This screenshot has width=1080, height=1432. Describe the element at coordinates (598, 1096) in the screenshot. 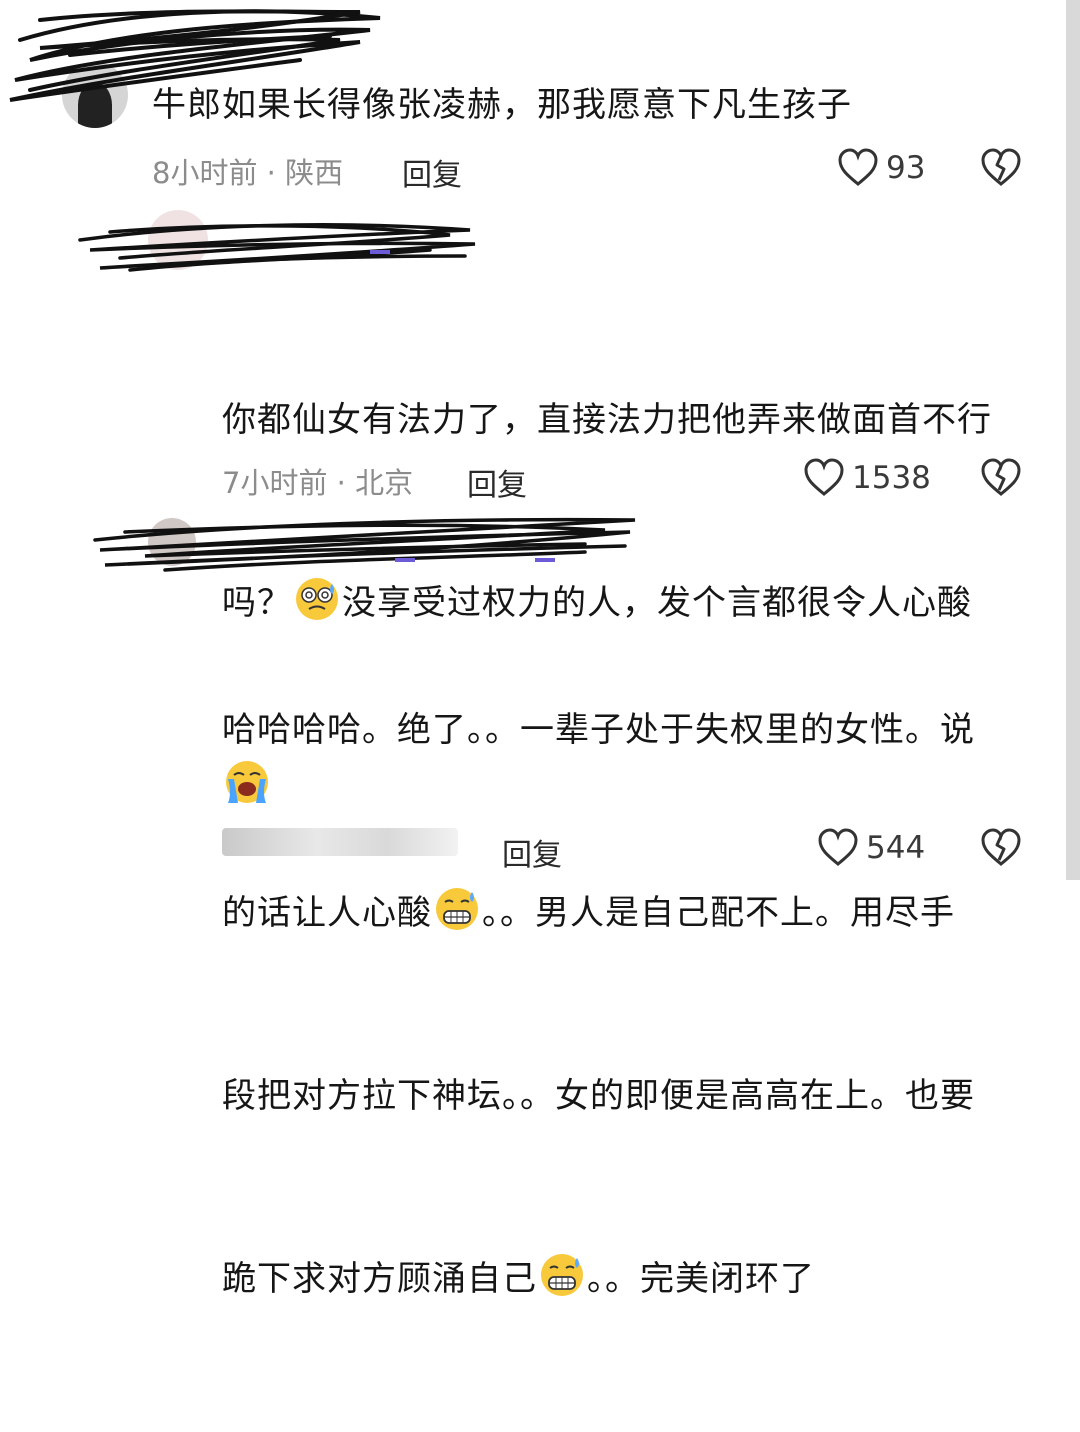

I see `text-line: 段把对方拉下神坛。。女的即便是高高在上。也要` at that location.